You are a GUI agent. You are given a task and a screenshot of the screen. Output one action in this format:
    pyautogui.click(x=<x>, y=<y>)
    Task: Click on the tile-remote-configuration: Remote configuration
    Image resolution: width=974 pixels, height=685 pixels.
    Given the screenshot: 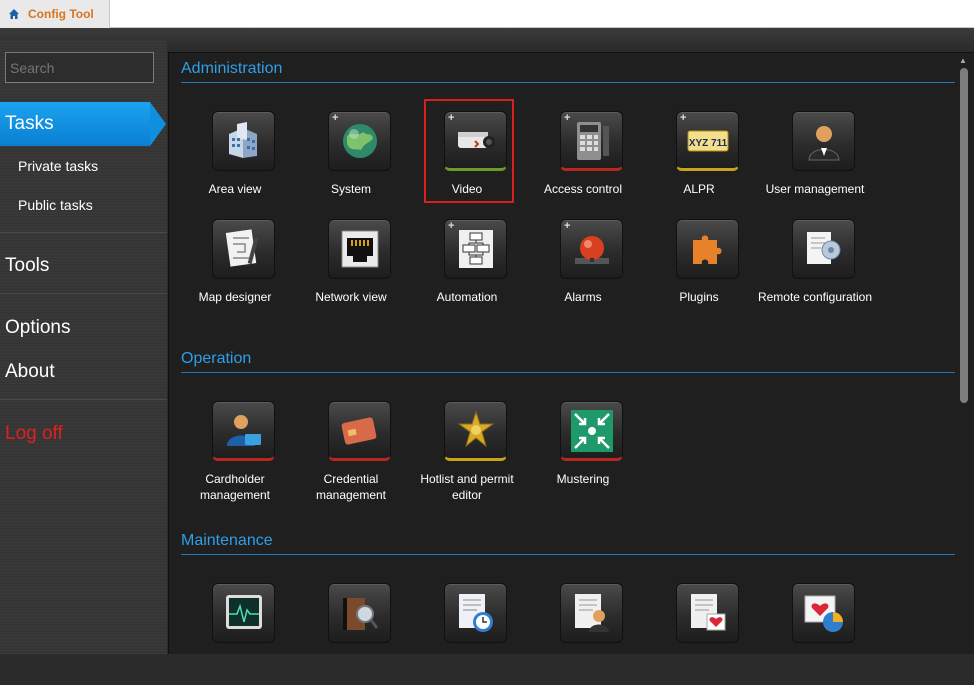 What is the action you would take?
    pyautogui.click(x=815, y=267)
    